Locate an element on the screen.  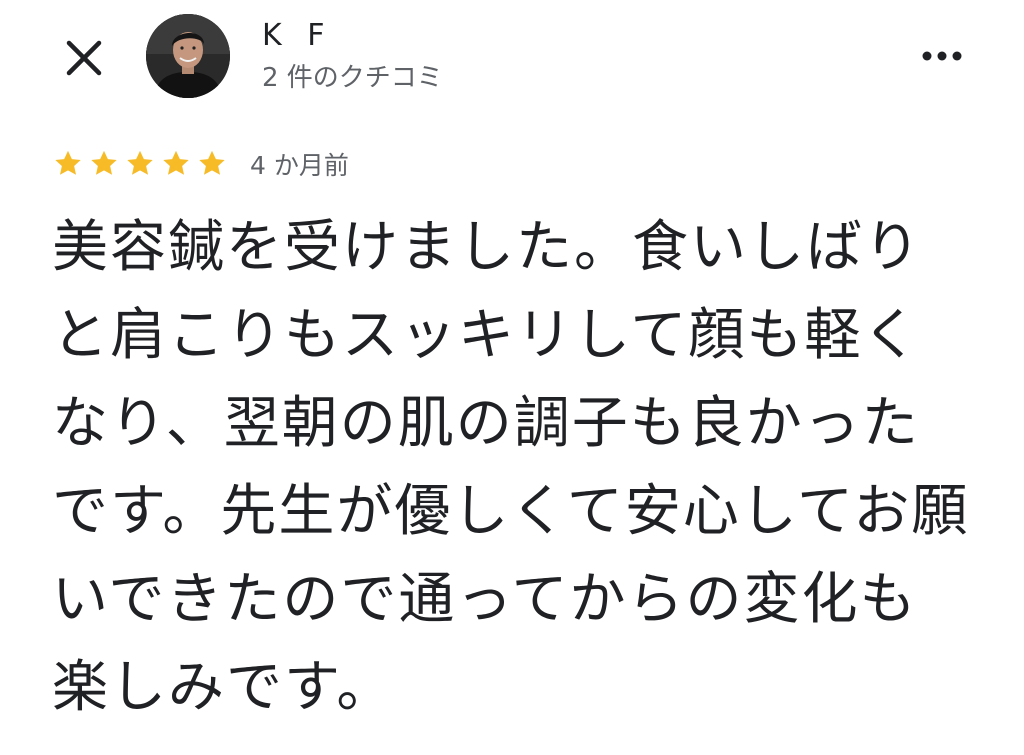
profile-photo is located at coordinates (188, 56).